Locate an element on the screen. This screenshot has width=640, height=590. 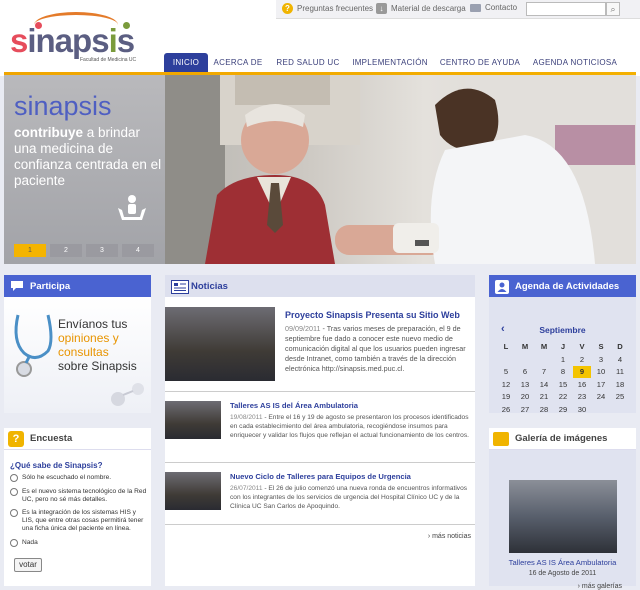
nav-item-centro-de-ayuda: CENTRO DE AYUDA is located at coordinates (480, 62).